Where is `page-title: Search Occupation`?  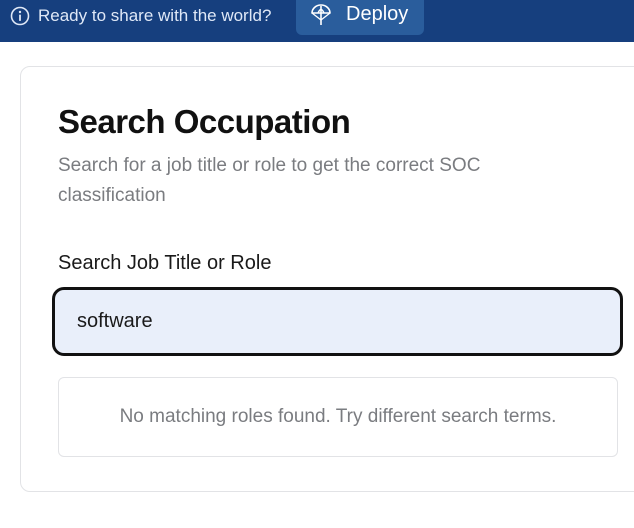
page-title: Search Occupation is located at coordinates (204, 121).